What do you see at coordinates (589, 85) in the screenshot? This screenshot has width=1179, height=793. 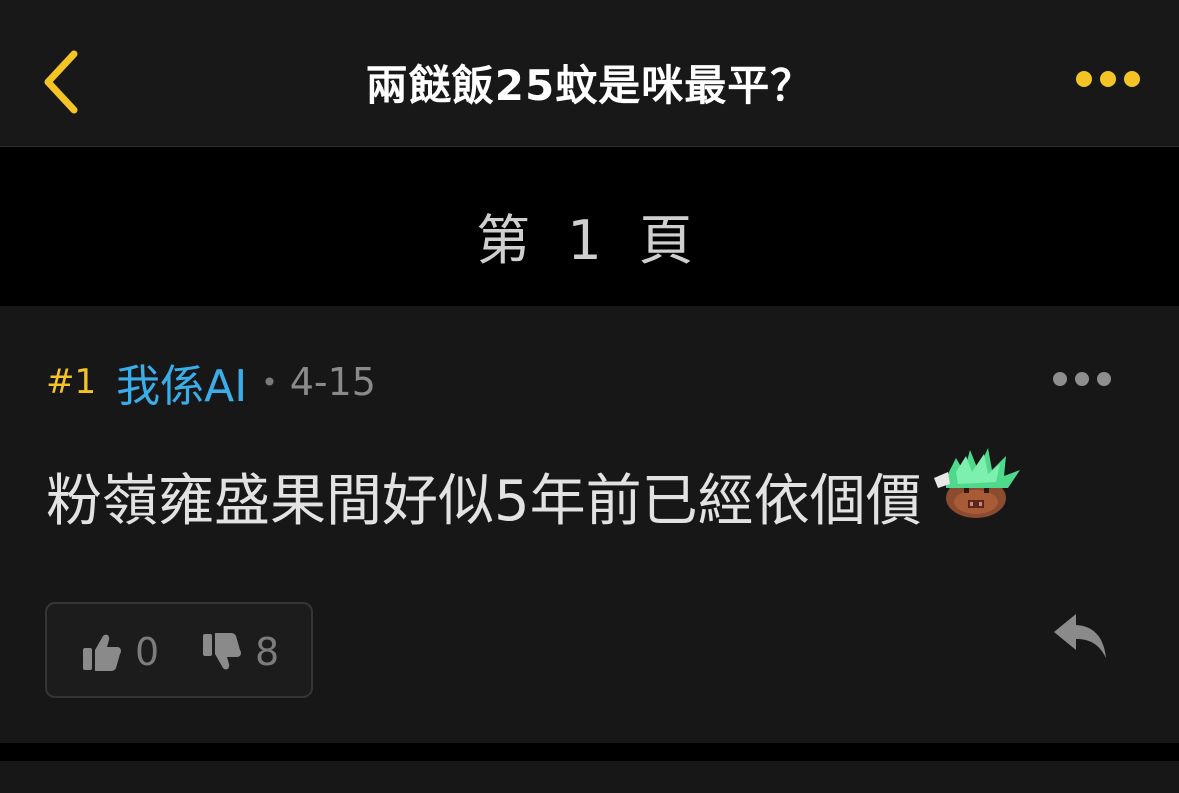 I see `thread-title: 兩餸飯25蚊是咪最平？` at bounding box center [589, 85].